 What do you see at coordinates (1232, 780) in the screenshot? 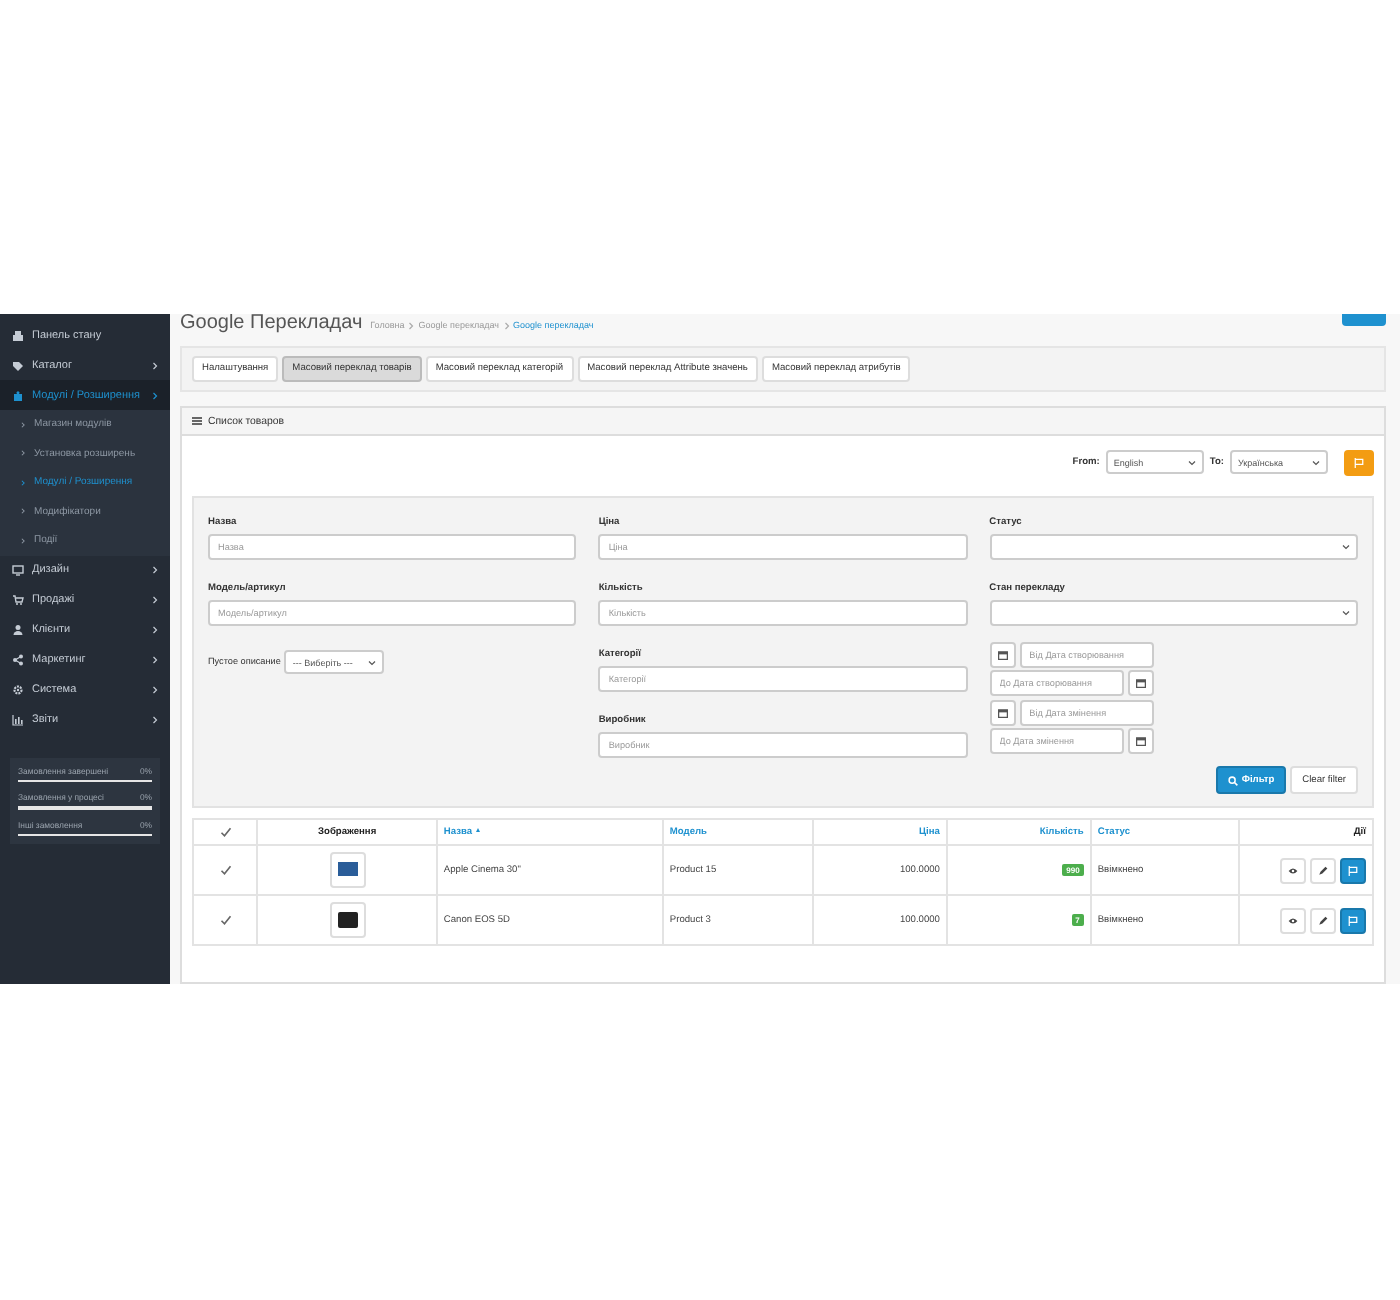
I see `search-icon` at bounding box center [1232, 780].